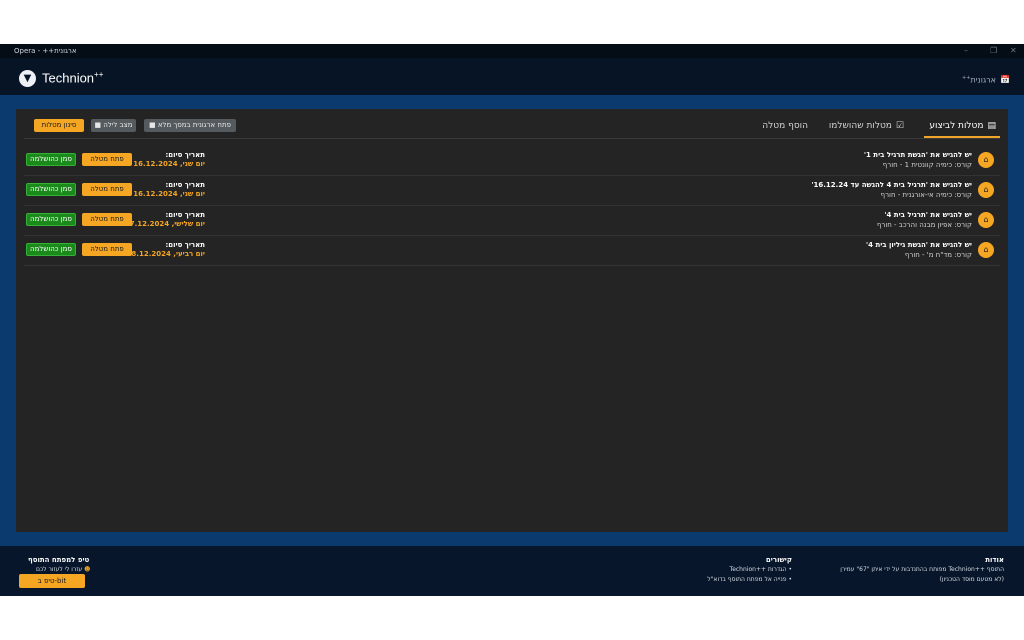  I want to click on maximize-icon: ❐, so click(993, 50).